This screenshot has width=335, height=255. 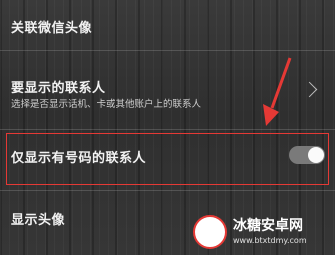 What do you see at coordinates (210, 232) in the screenshot?
I see `watermark-logo-icon` at bounding box center [210, 232].